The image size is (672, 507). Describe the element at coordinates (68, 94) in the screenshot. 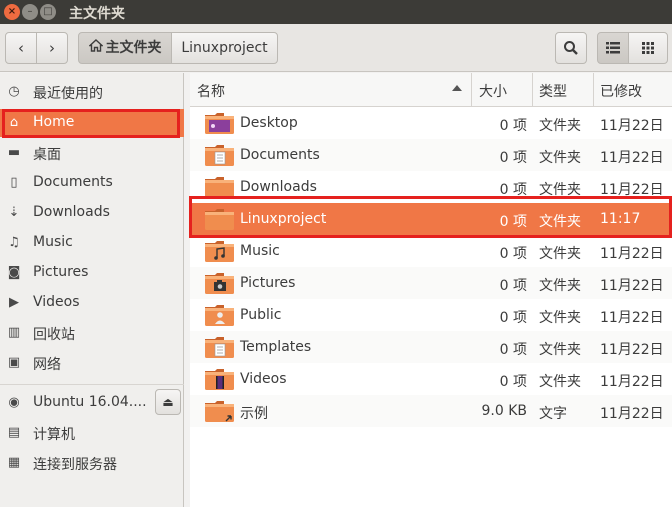

I see `sidebar-item-label: 最近使用的` at that location.